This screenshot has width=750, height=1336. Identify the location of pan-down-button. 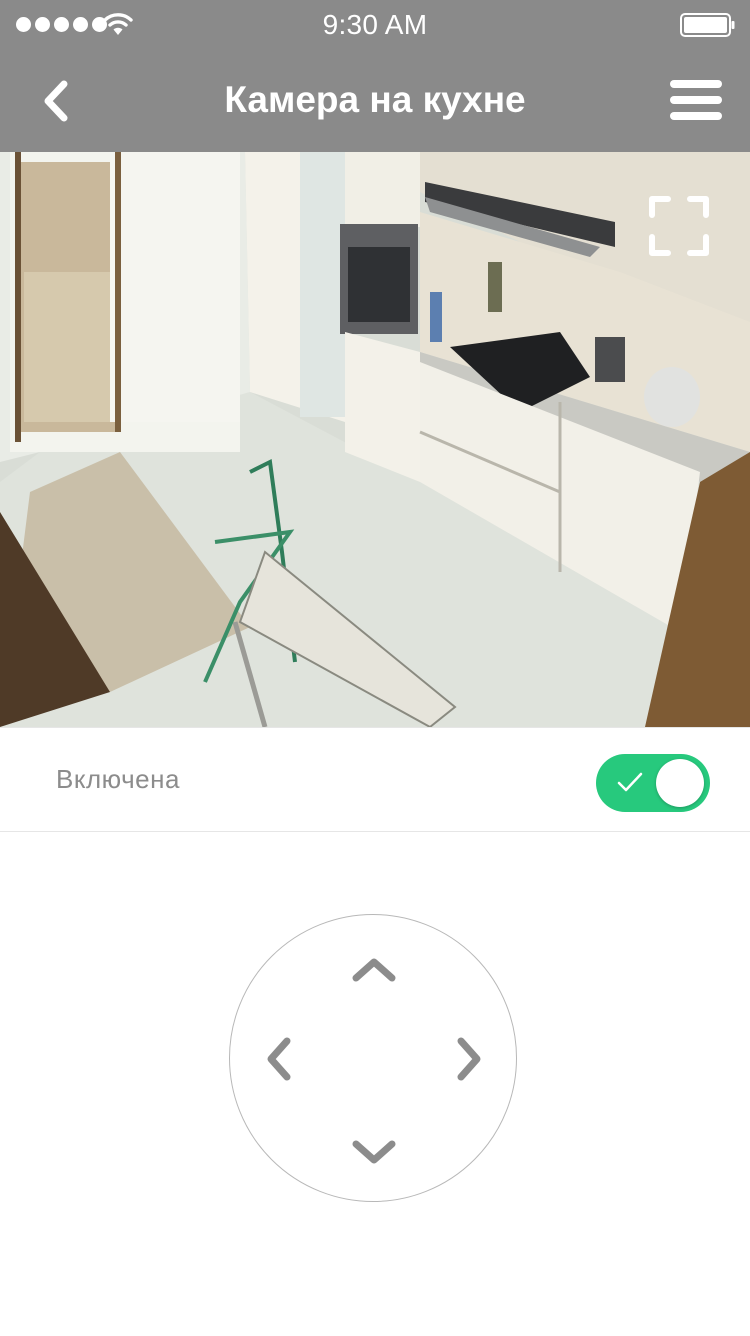
(374, 1153).